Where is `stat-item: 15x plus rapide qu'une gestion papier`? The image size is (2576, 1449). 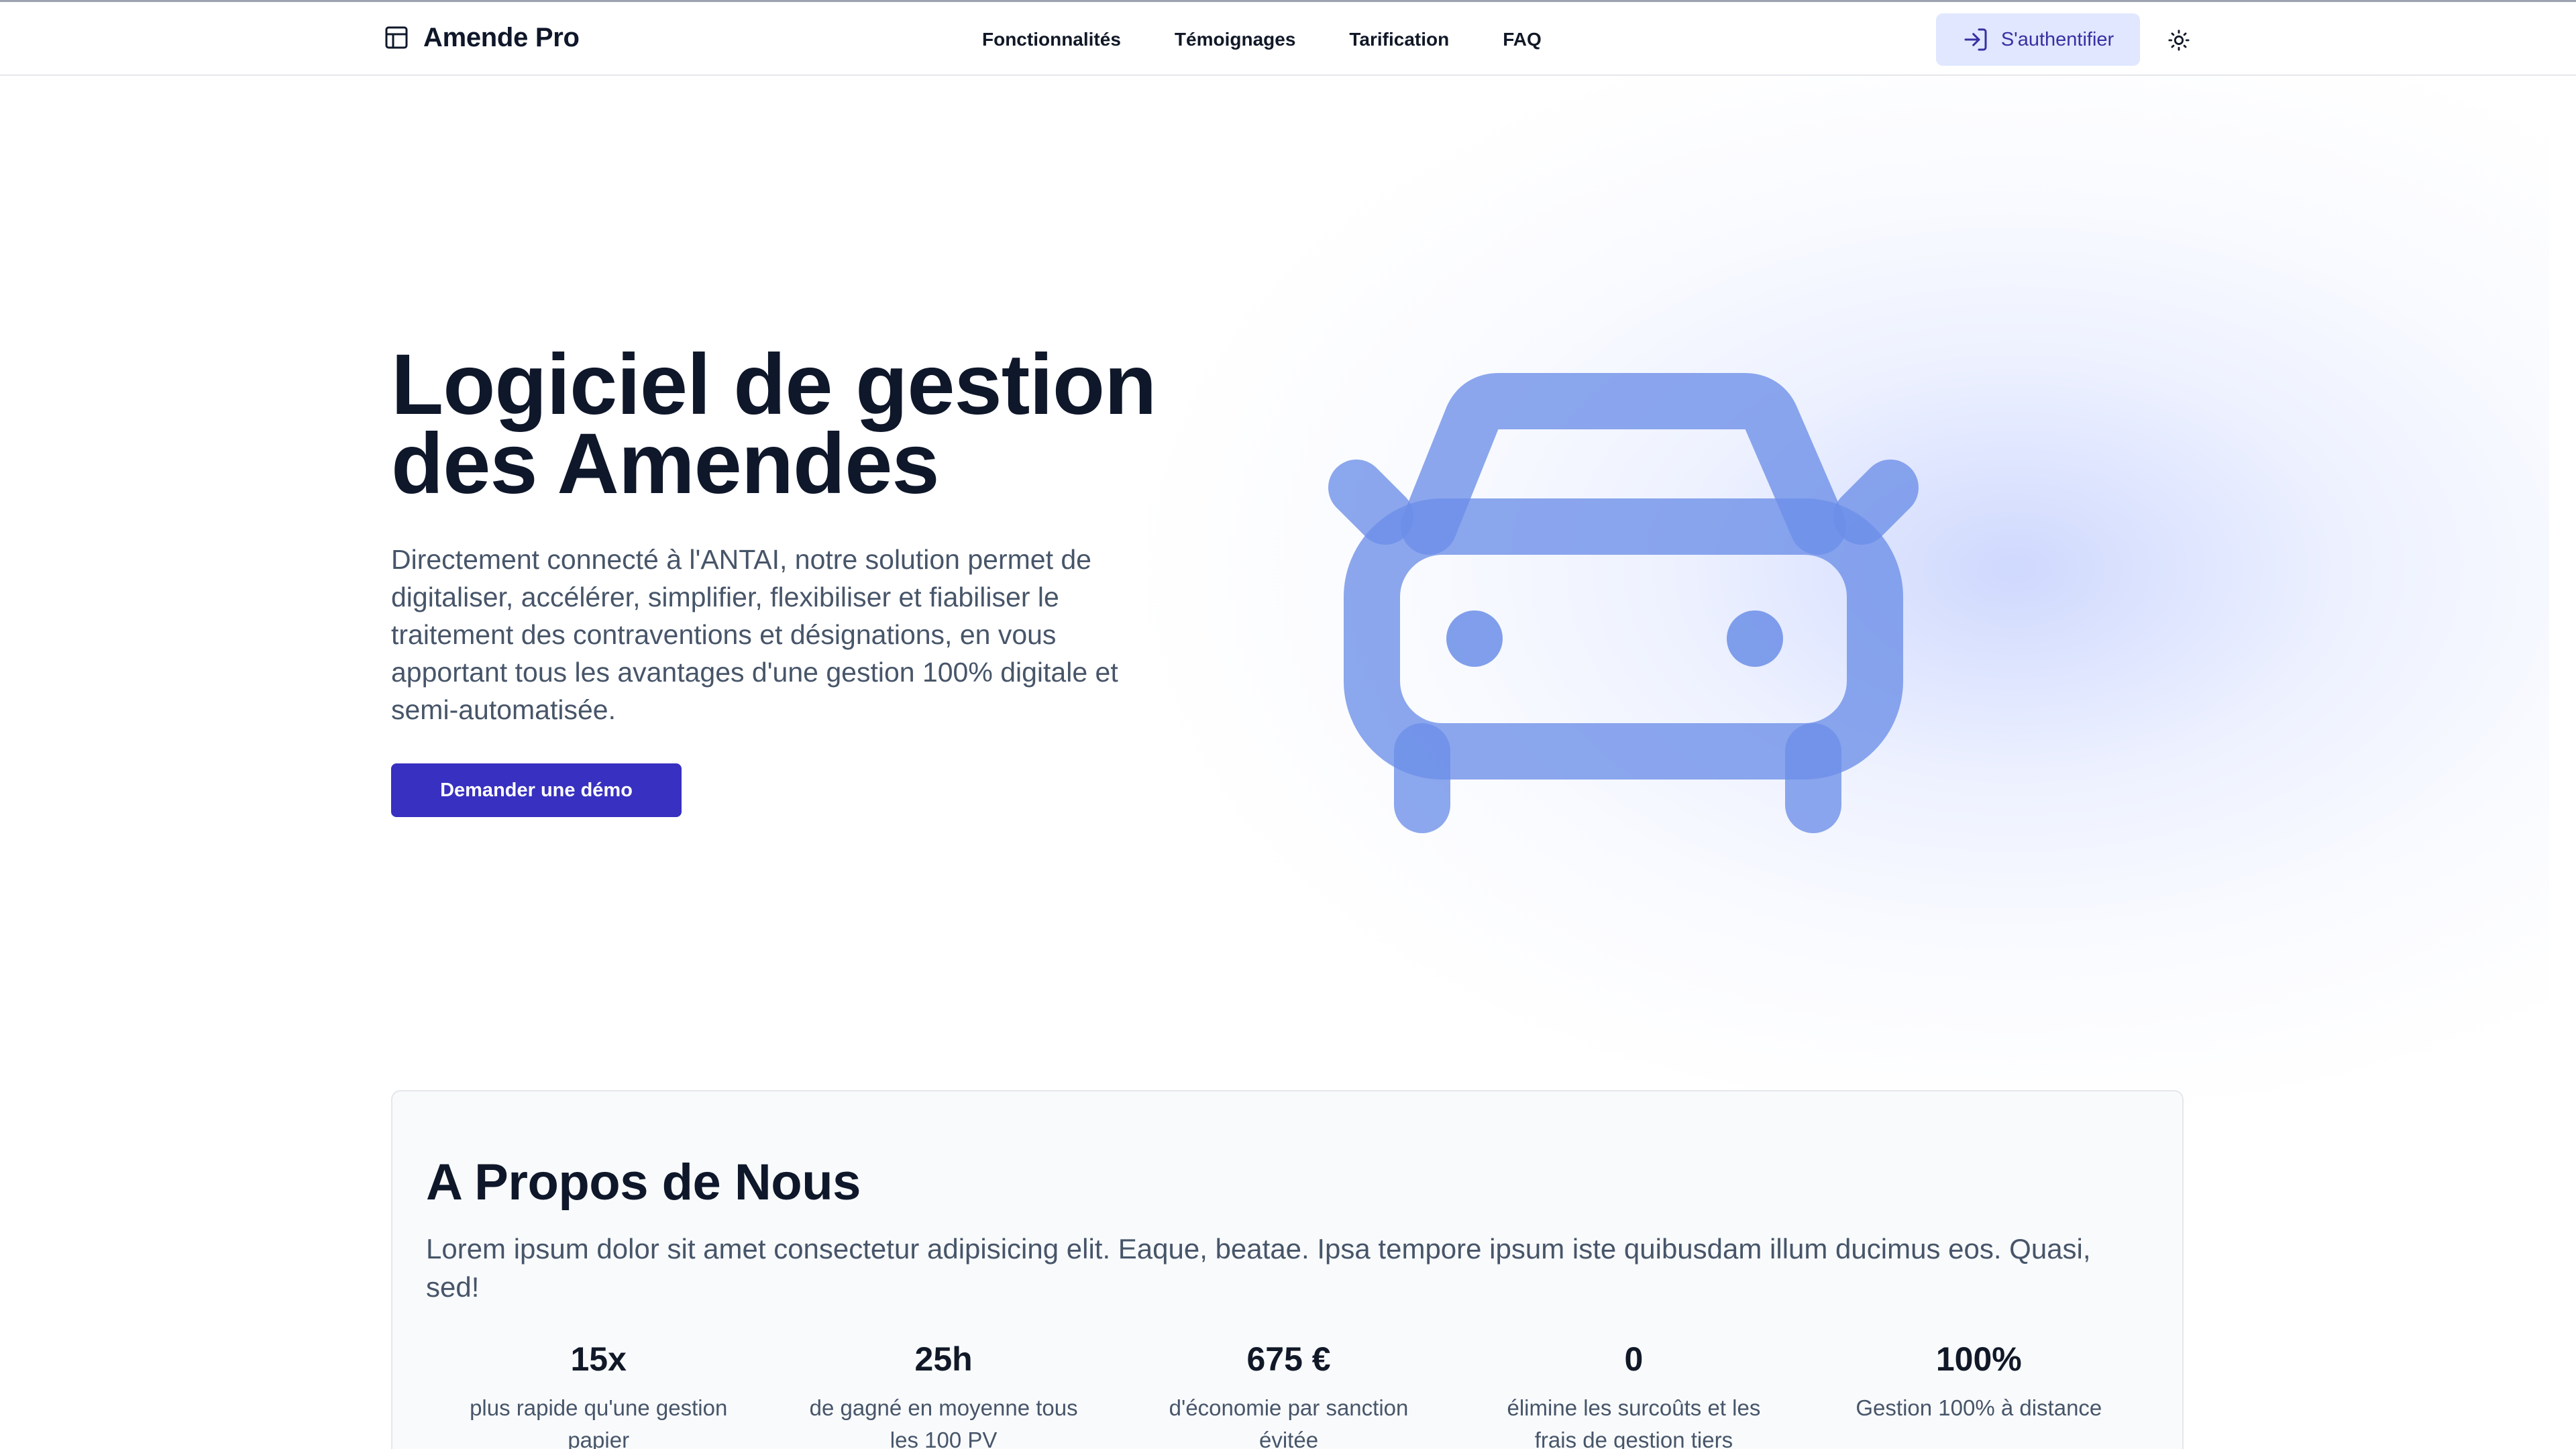
stat-item: 15x plus rapide qu'une gestion papier is located at coordinates (598, 1394).